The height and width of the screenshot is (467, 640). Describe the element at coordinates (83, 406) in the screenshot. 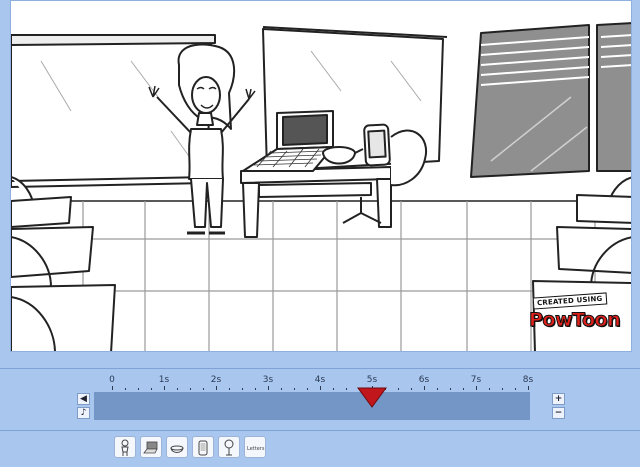

I see `track-side-controls: ◀ ♪` at that location.